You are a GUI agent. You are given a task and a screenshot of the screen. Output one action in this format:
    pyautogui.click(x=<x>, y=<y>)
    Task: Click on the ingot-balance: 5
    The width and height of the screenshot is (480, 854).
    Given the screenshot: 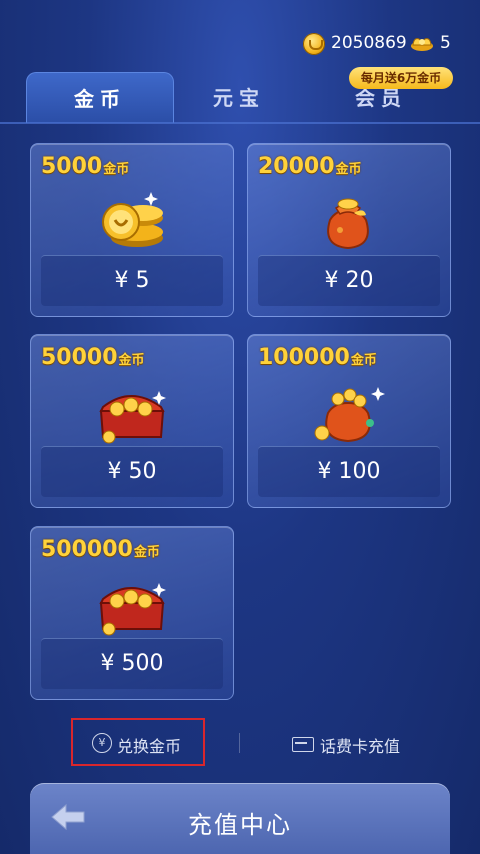 What is the action you would take?
    pyautogui.click(x=445, y=43)
    